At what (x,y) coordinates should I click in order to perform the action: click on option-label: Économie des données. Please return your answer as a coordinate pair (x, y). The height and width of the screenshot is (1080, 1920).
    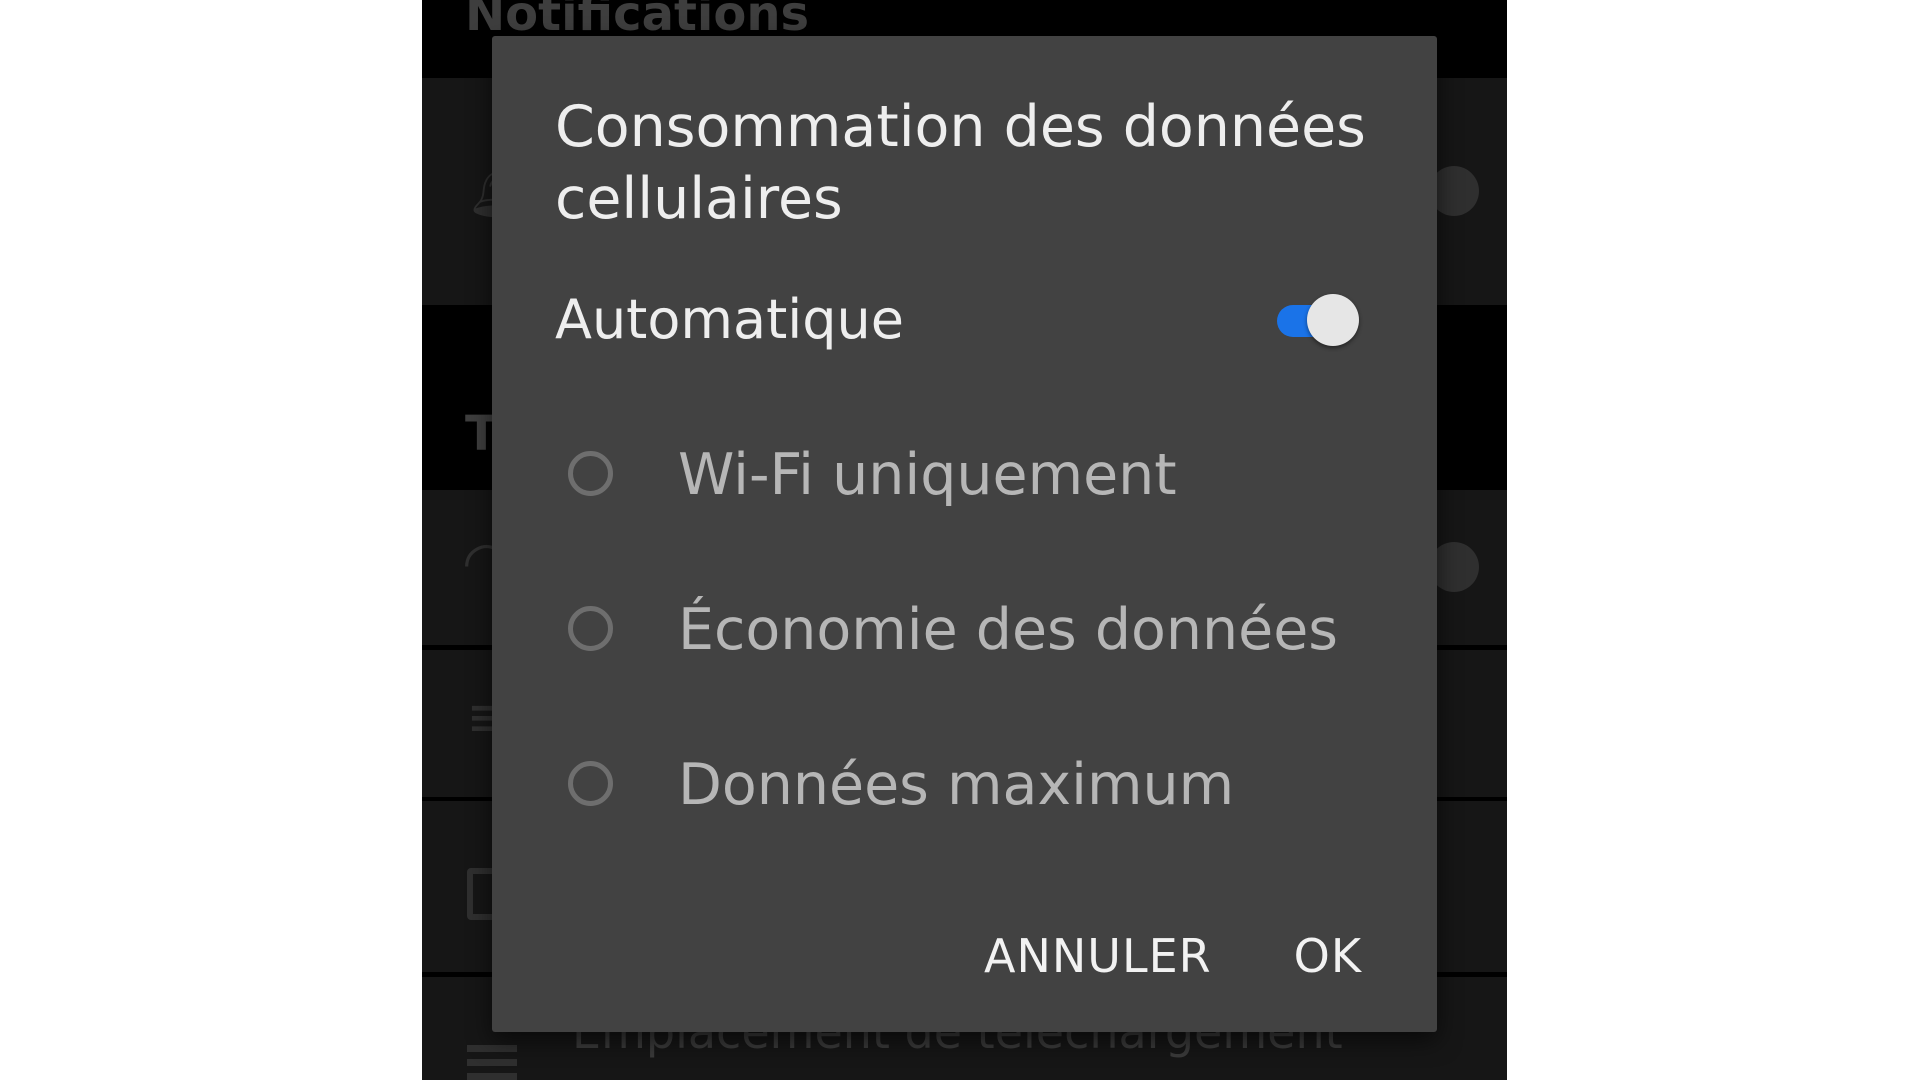
    Looking at the image, I should click on (1008, 630).